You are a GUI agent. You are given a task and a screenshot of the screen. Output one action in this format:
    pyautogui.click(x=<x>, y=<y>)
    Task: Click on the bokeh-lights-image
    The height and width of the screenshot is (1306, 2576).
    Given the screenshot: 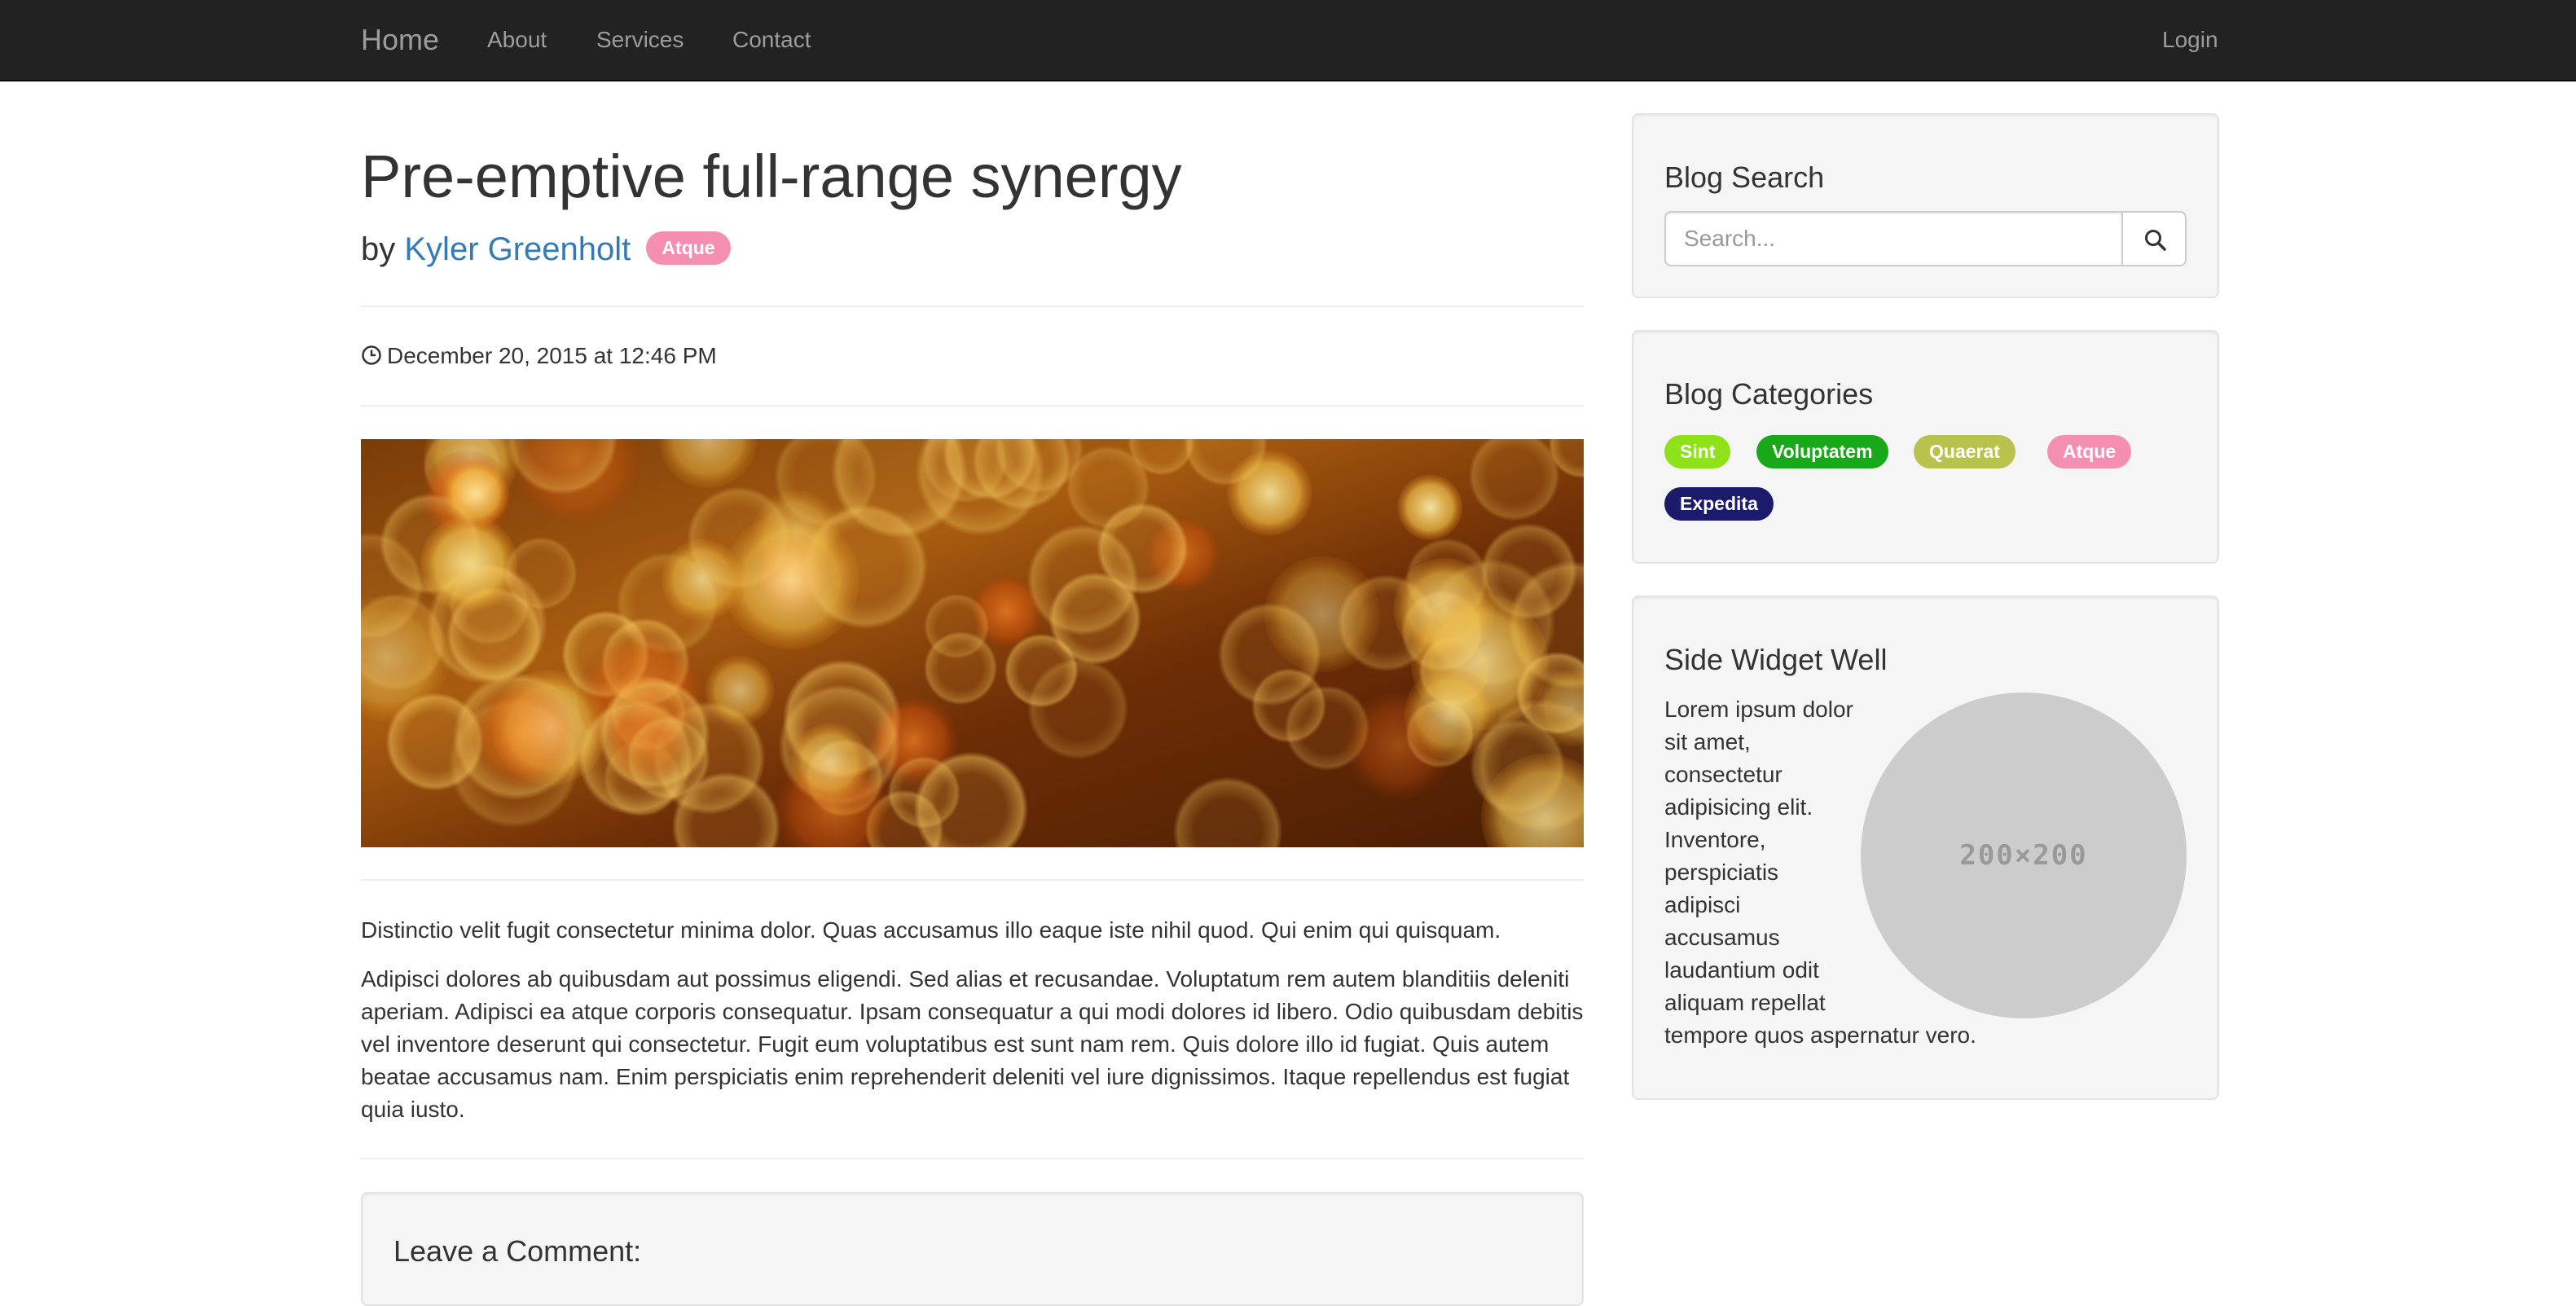 What is the action you would take?
    pyautogui.click(x=972, y=643)
    